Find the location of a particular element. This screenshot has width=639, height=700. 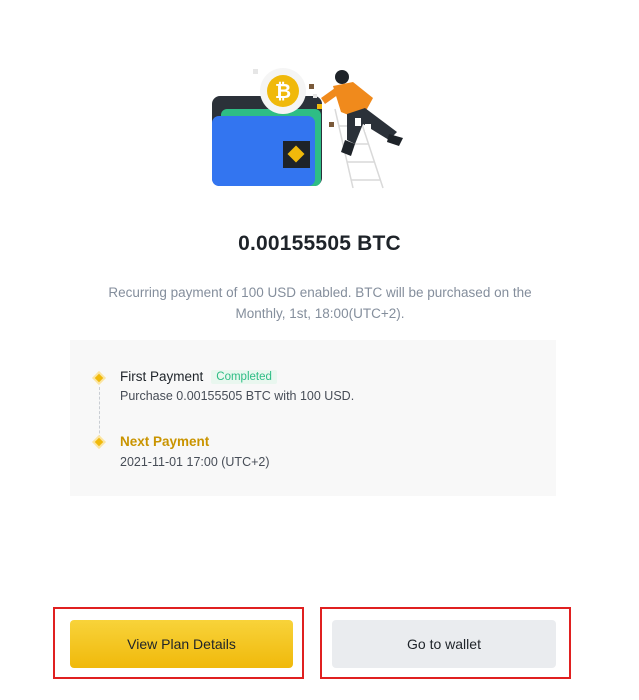

view-plan-details-button: View Plan Details is located at coordinates (181, 644).